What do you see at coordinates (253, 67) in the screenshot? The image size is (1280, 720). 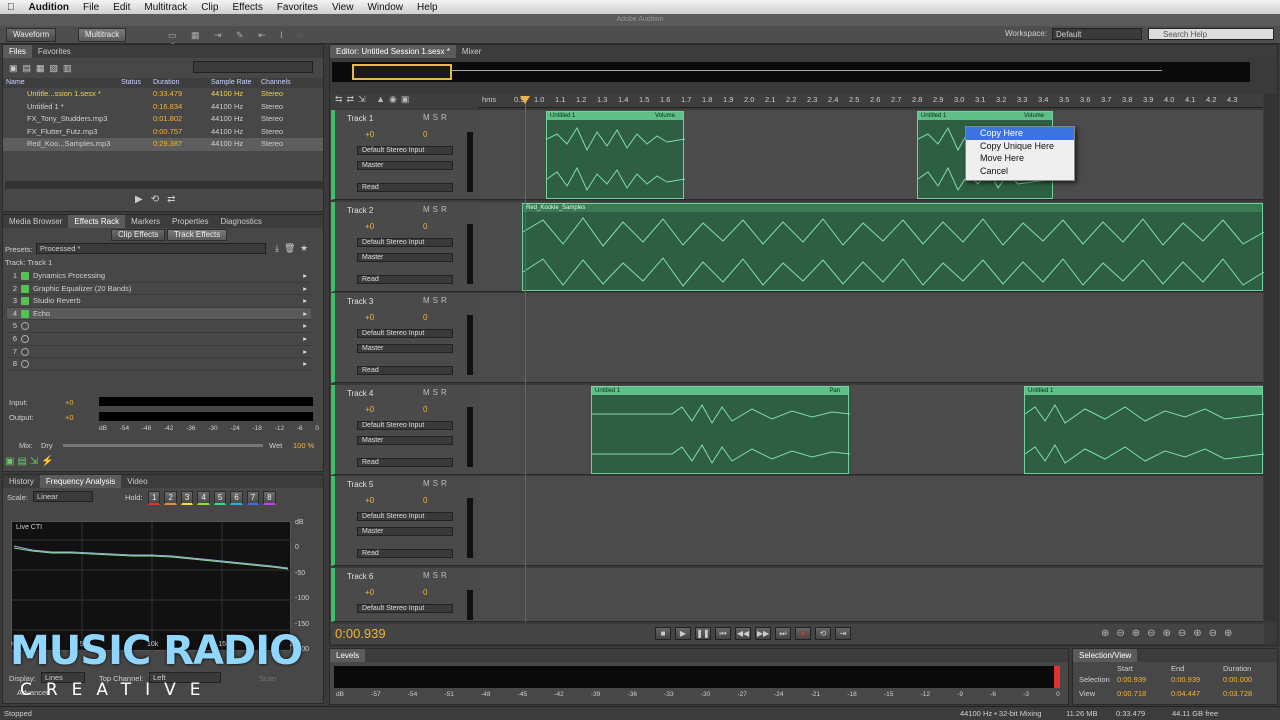 I see `files-search-input` at bounding box center [253, 67].